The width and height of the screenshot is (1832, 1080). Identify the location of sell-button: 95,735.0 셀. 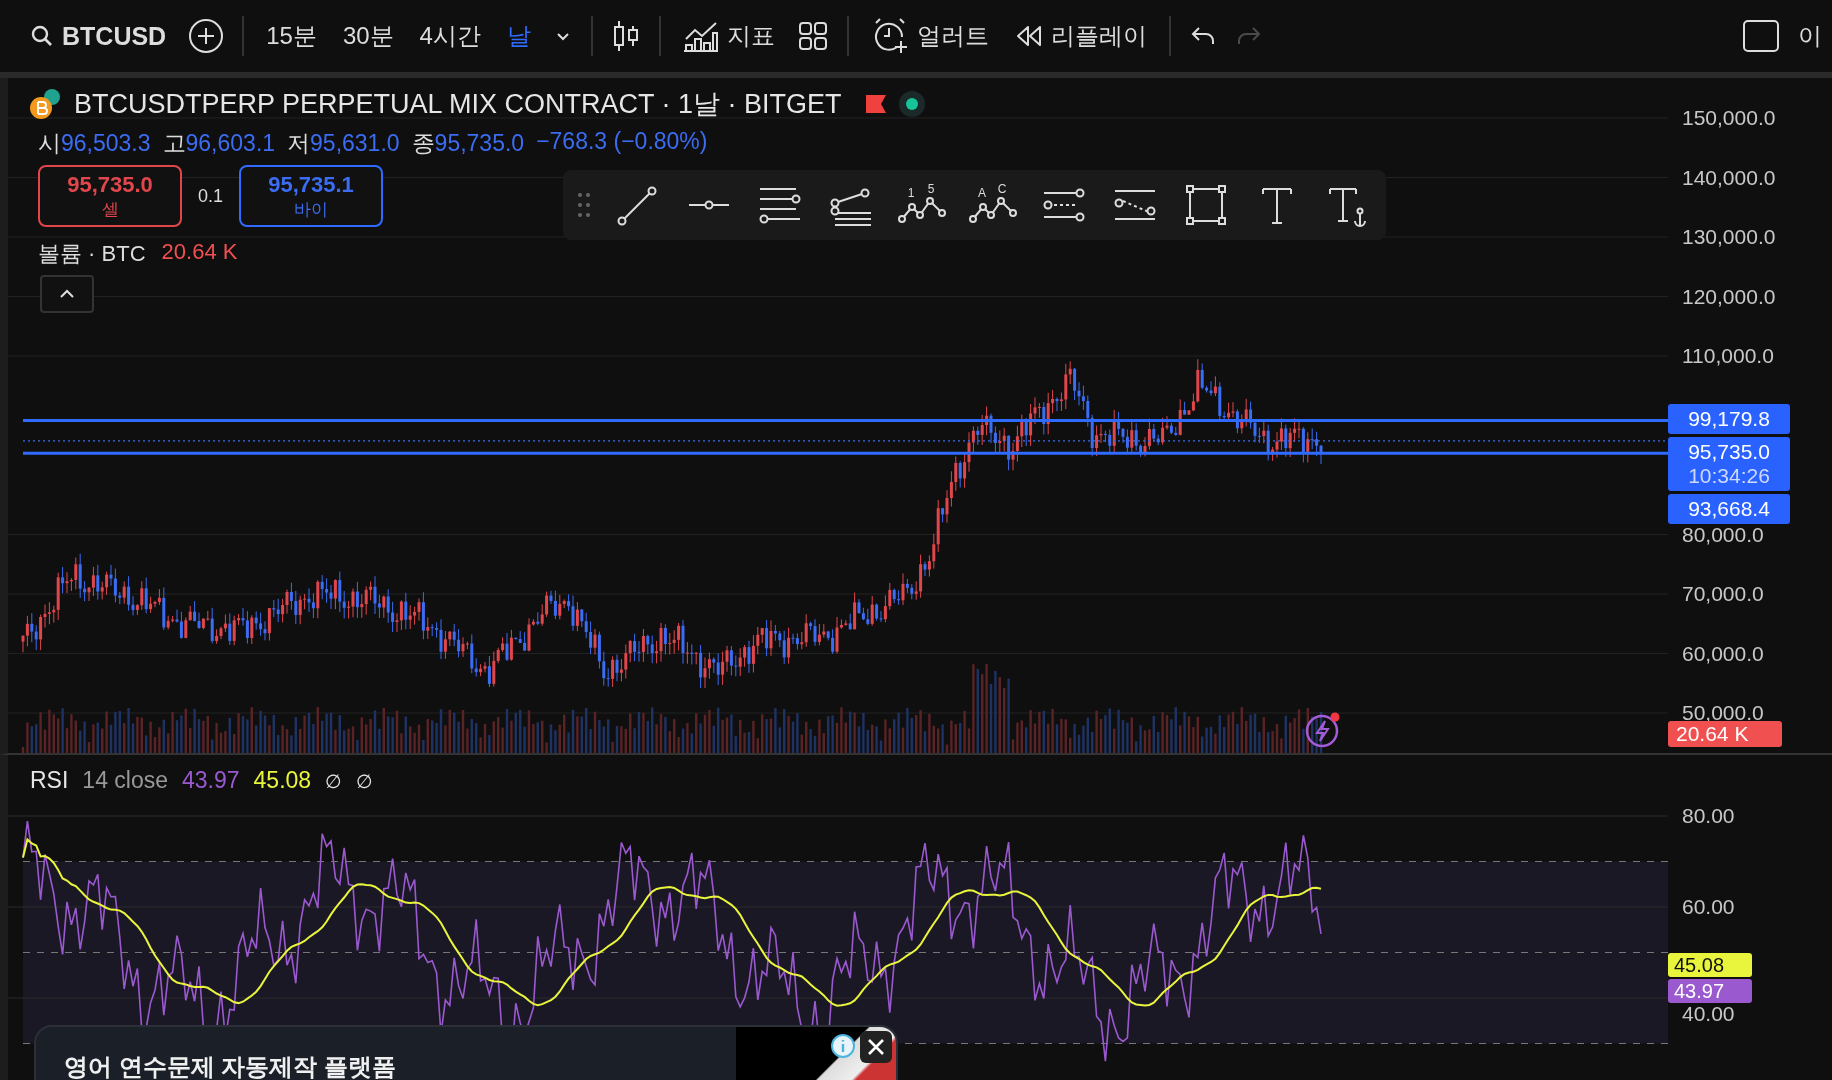
(110, 196).